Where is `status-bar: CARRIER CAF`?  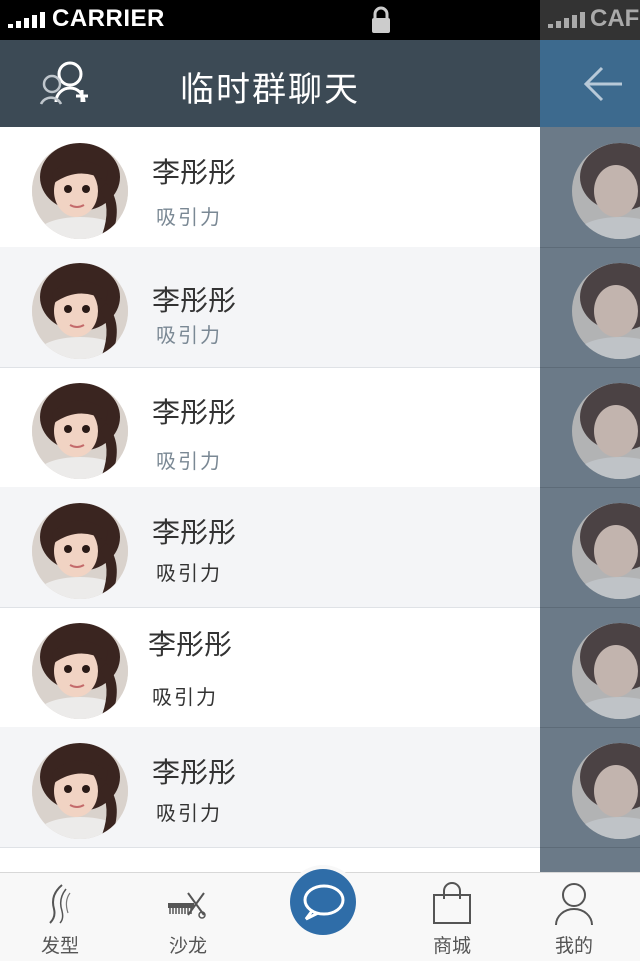
status-bar: CARRIER CAF is located at coordinates (320, 20).